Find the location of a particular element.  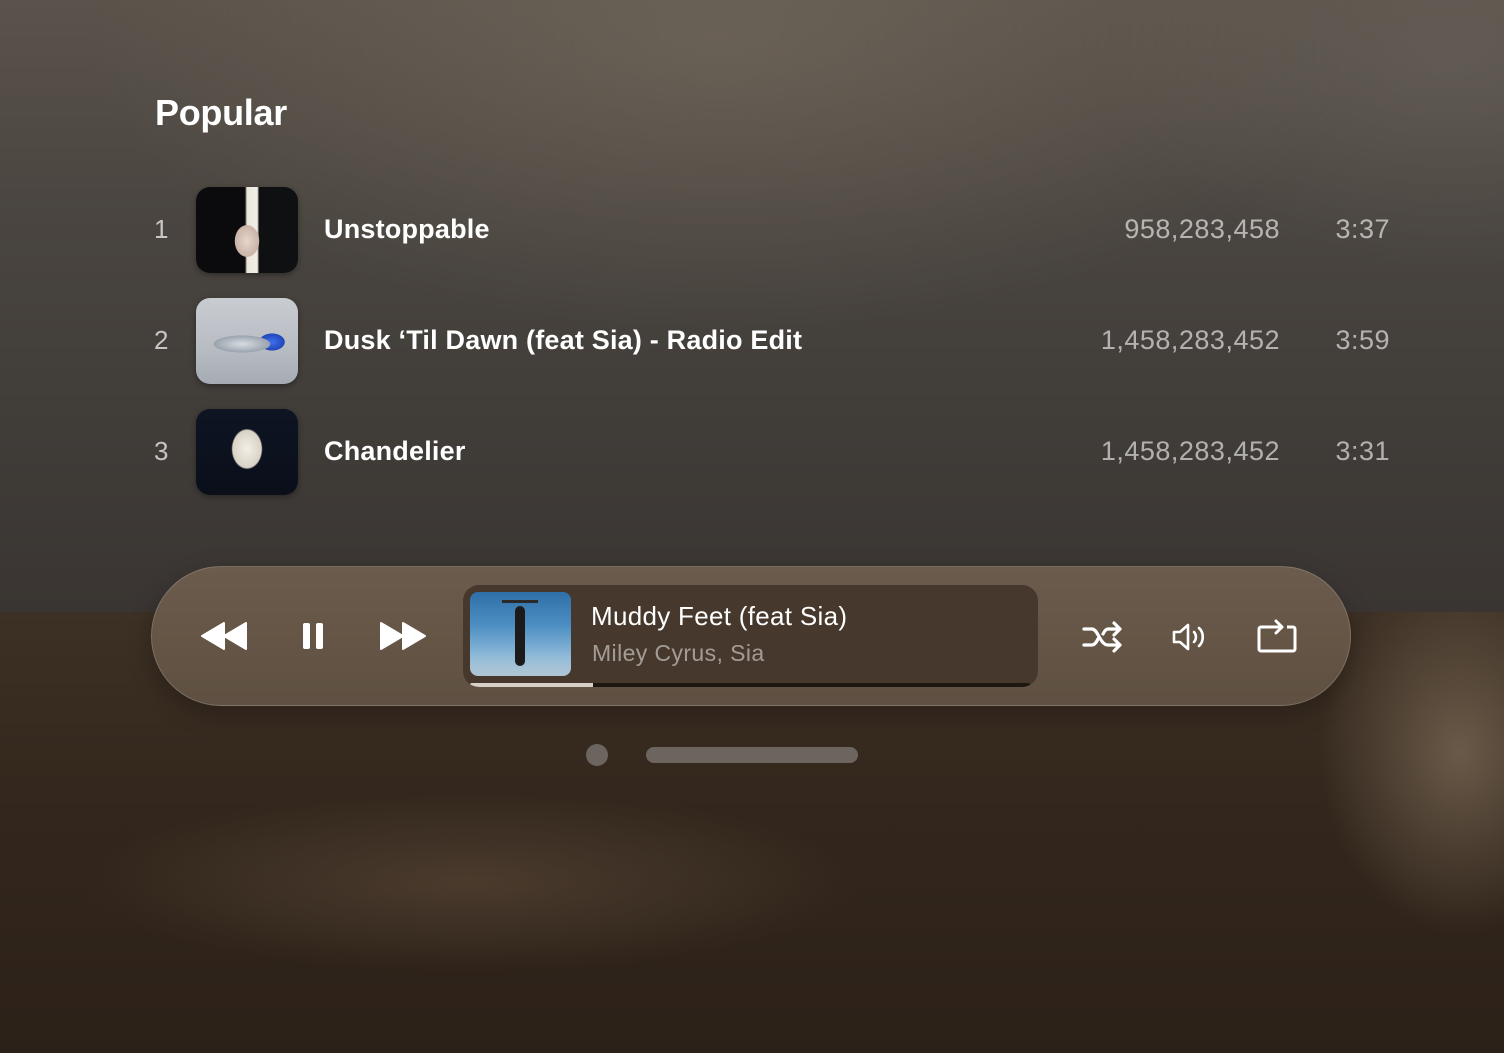

track-row: 1 Unstoppable 958,283,458 3:37 is located at coordinates (770, 229).